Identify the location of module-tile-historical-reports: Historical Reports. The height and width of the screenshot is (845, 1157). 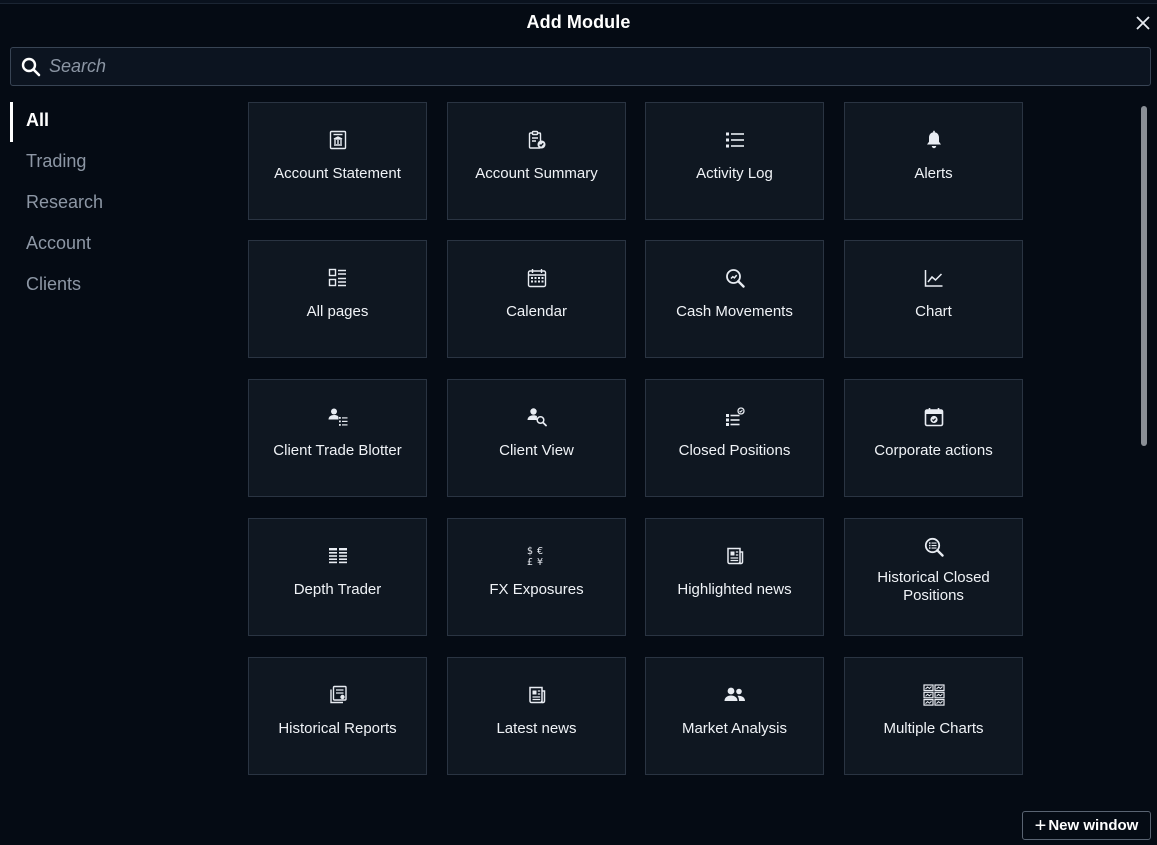
(337, 716).